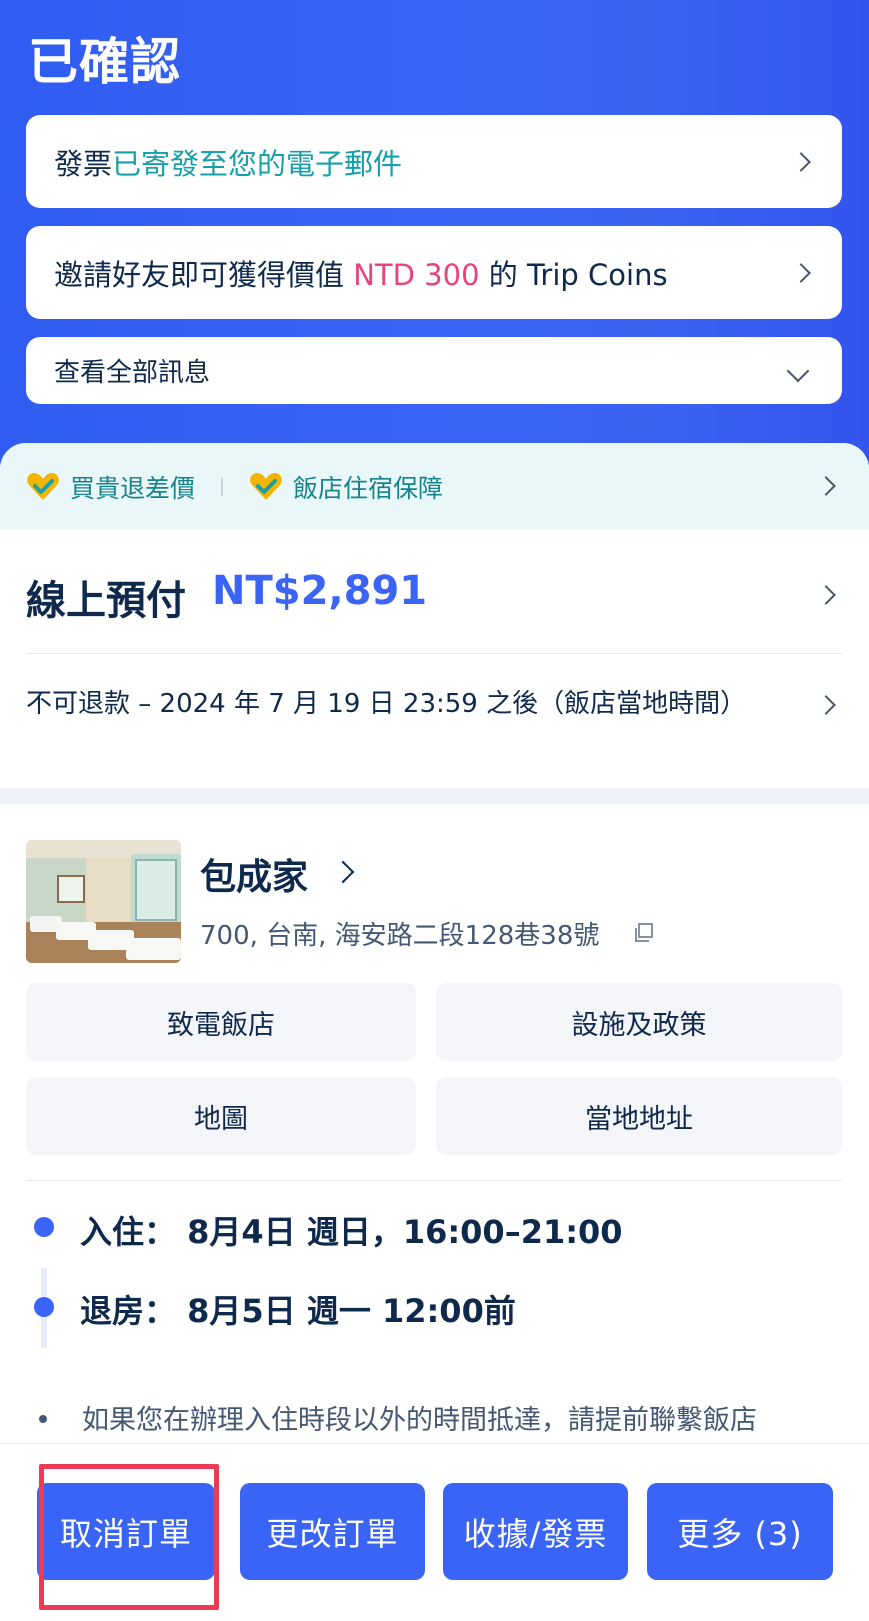 The height and width of the screenshot is (1621, 869). I want to click on arrival-note: 如果您在辦理入住時段以外的時間抵達，請提前聯繫飯店, so click(419, 1420).